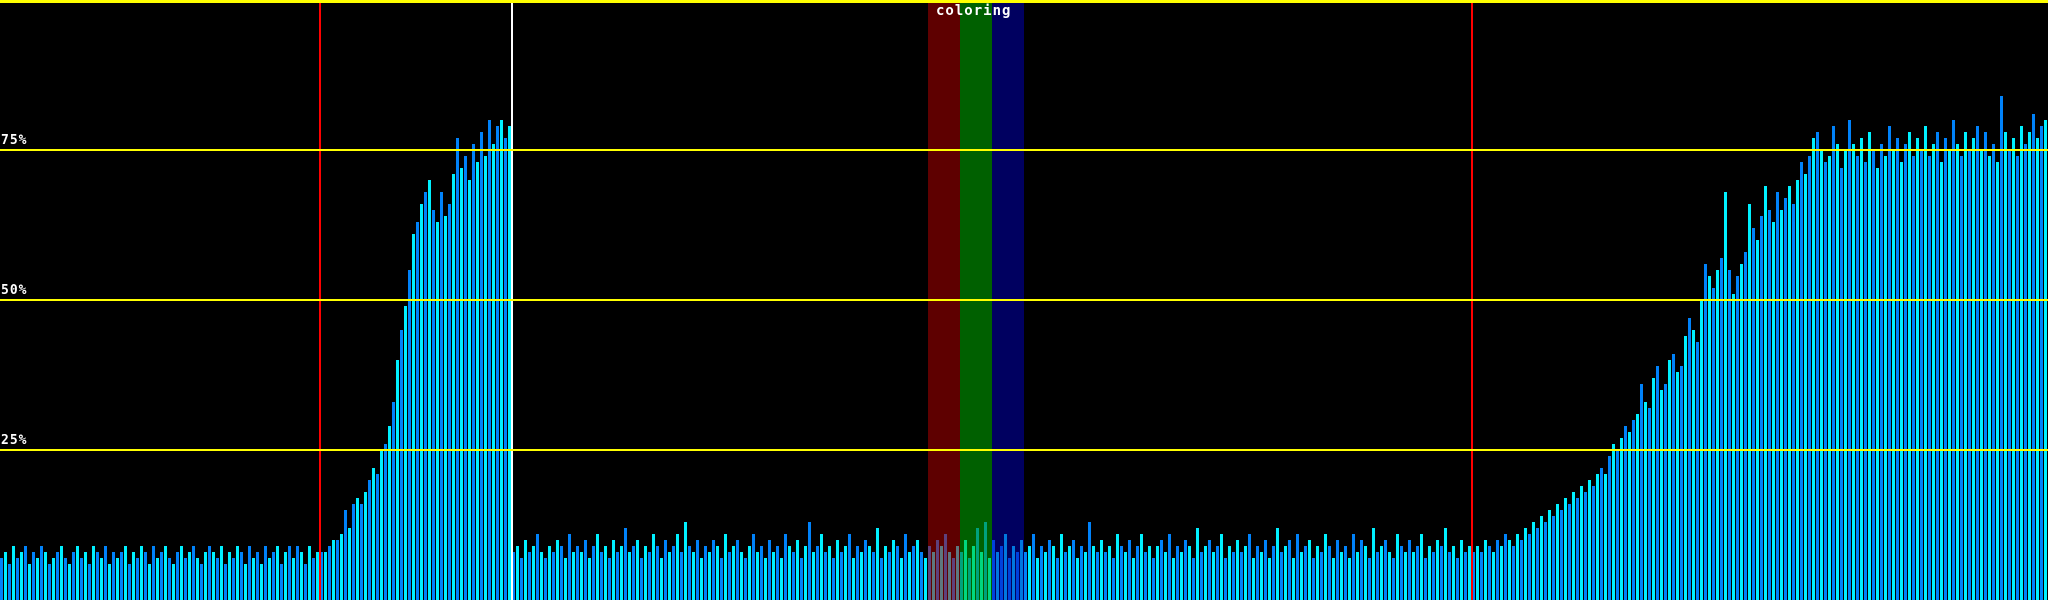 Image resolution: width=2048 pixels, height=600 pixels. What do you see at coordinates (512, 301) in the screenshot?
I see `white-marker-line` at bounding box center [512, 301].